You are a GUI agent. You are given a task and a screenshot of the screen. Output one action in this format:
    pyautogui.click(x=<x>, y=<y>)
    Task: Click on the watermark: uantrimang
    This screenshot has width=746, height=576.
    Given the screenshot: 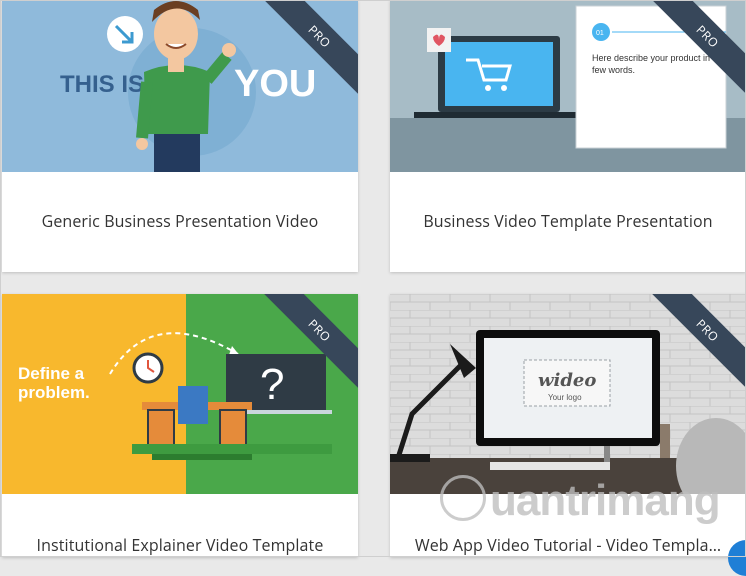 What is the action you would take?
    pyautogui.click(x=590, y=505)
    